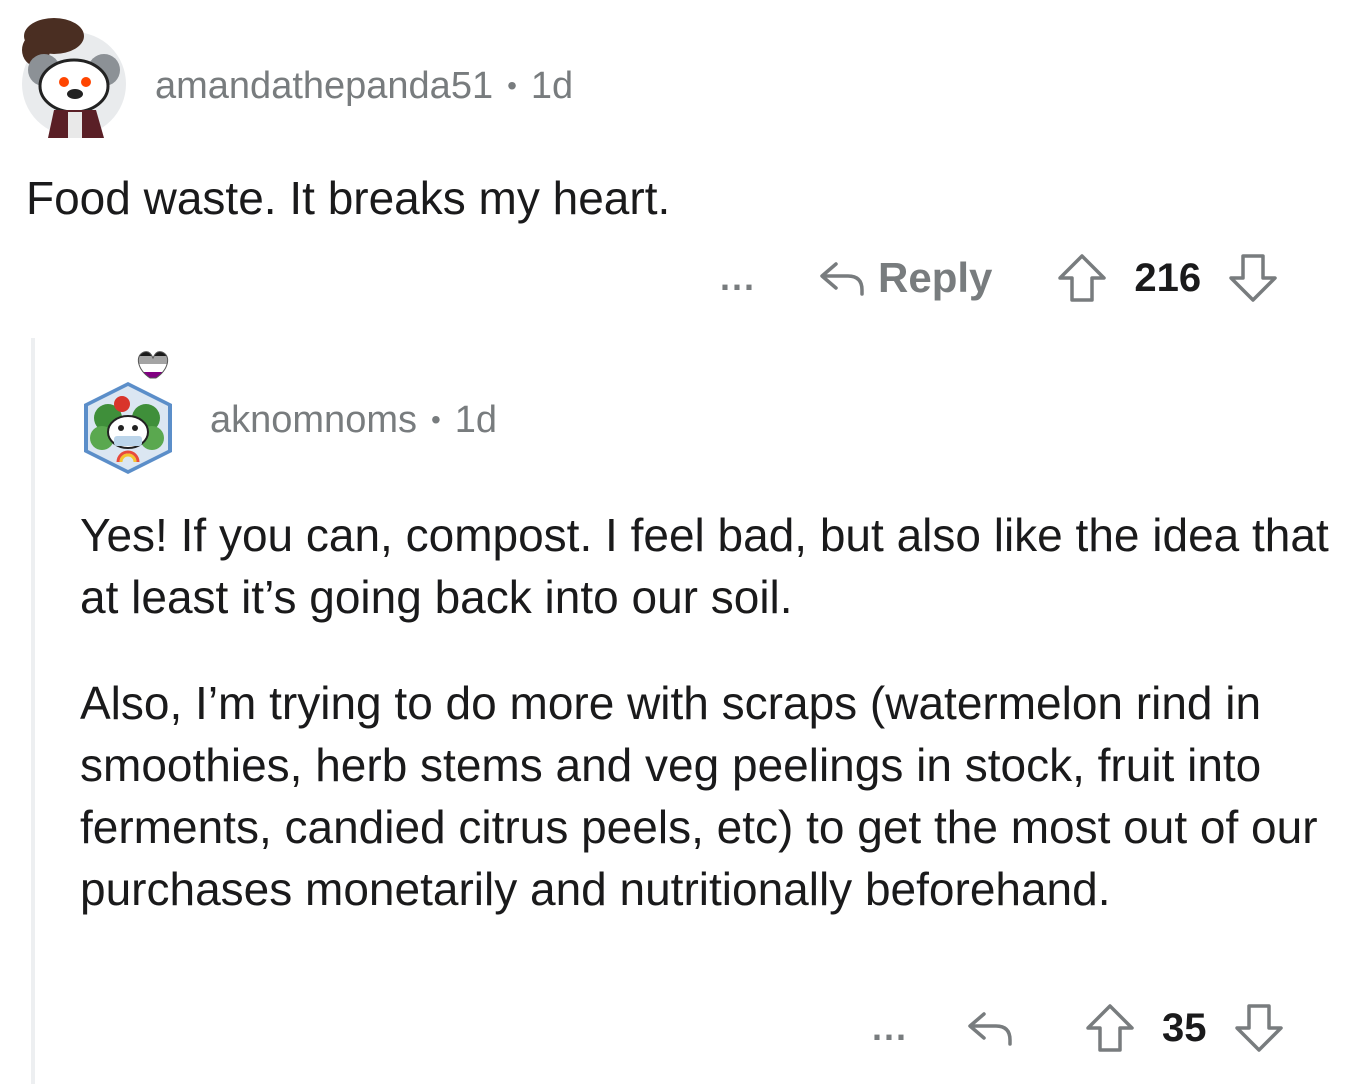 Image resolution: width=1370 pixels, height=1084 pixels. I want to click on comment-body: Food waste. It breaks my heart., so click(348, 198).